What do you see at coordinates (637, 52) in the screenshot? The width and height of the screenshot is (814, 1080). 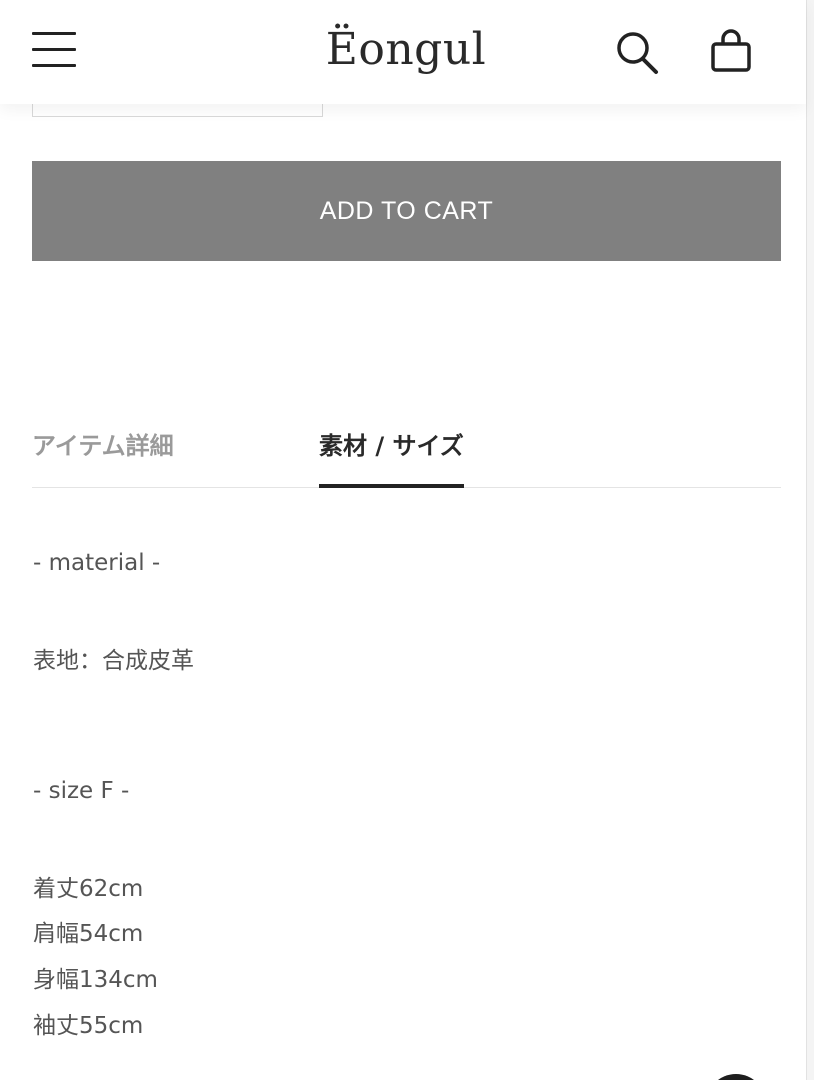 I see `search-icon` at bounding box center [637, 52].